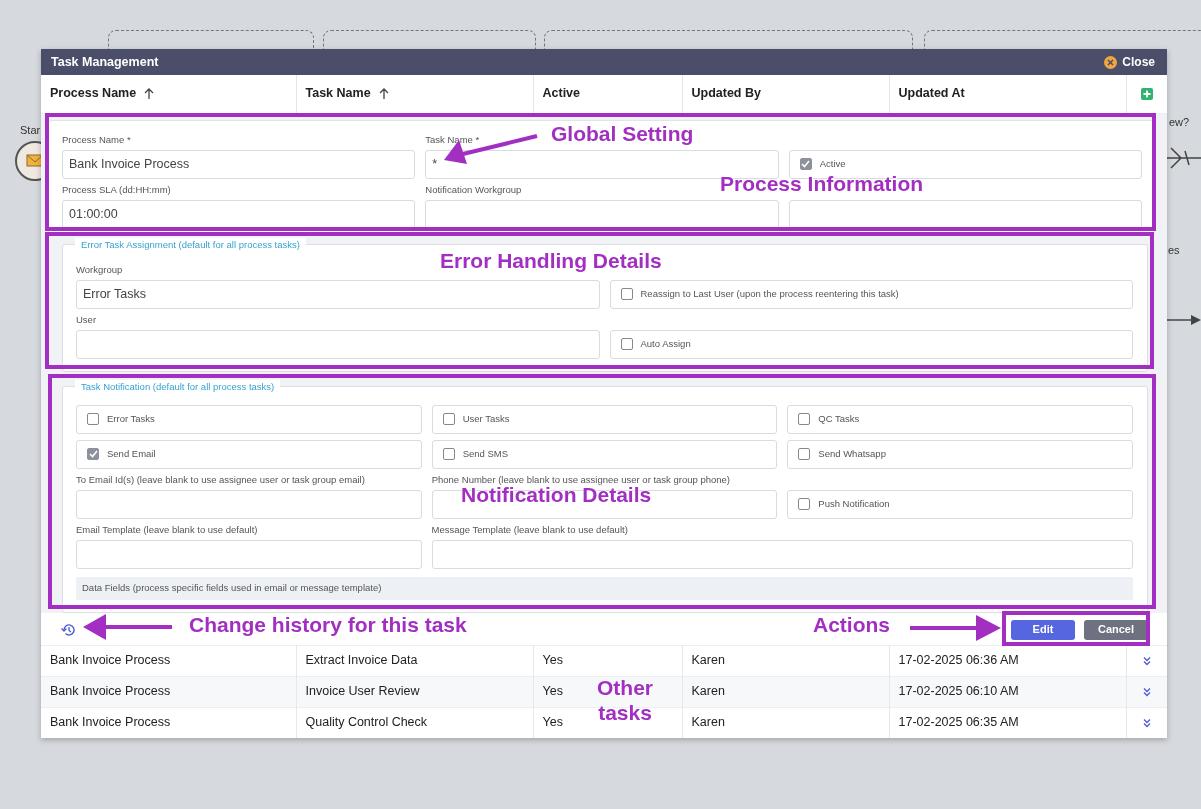  What do you see at coordinates (852, 453) in the screenshot?
I see `checkbox-label: Send Whatsapp` at bounding box center [852, 453].